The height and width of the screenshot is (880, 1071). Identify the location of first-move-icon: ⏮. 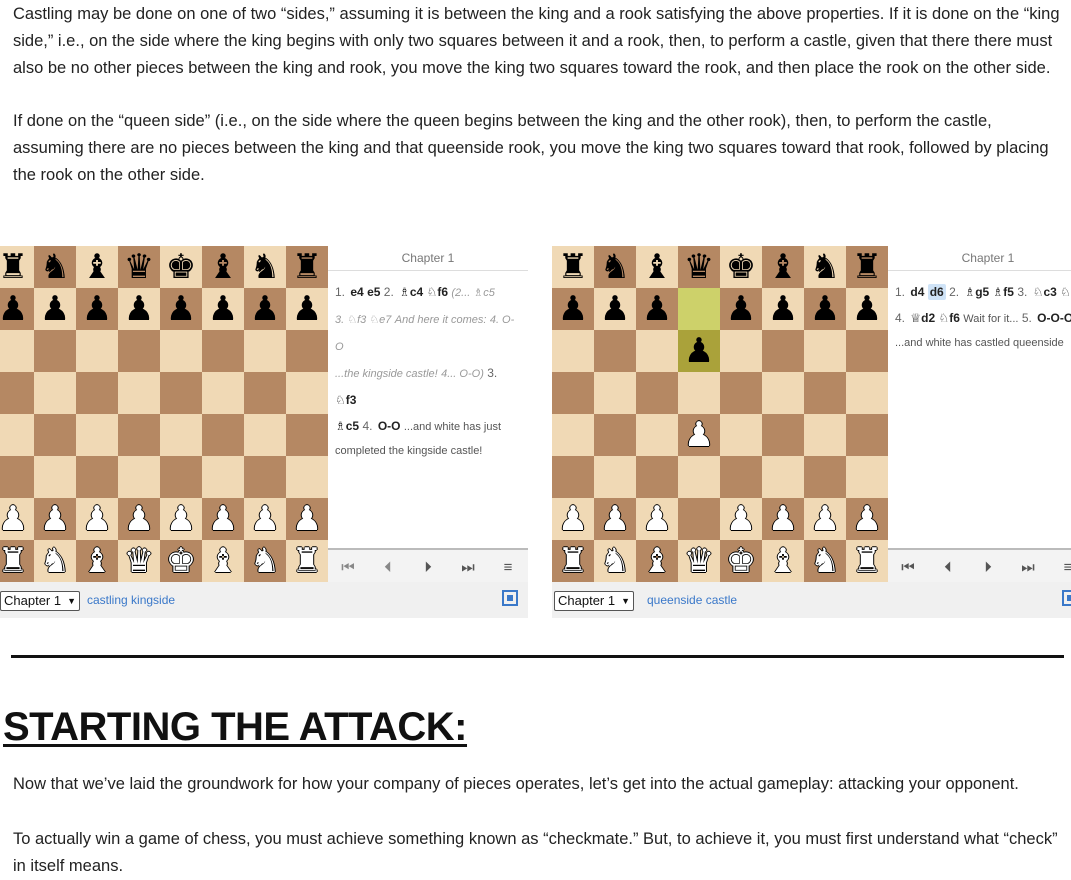
(348, 567).